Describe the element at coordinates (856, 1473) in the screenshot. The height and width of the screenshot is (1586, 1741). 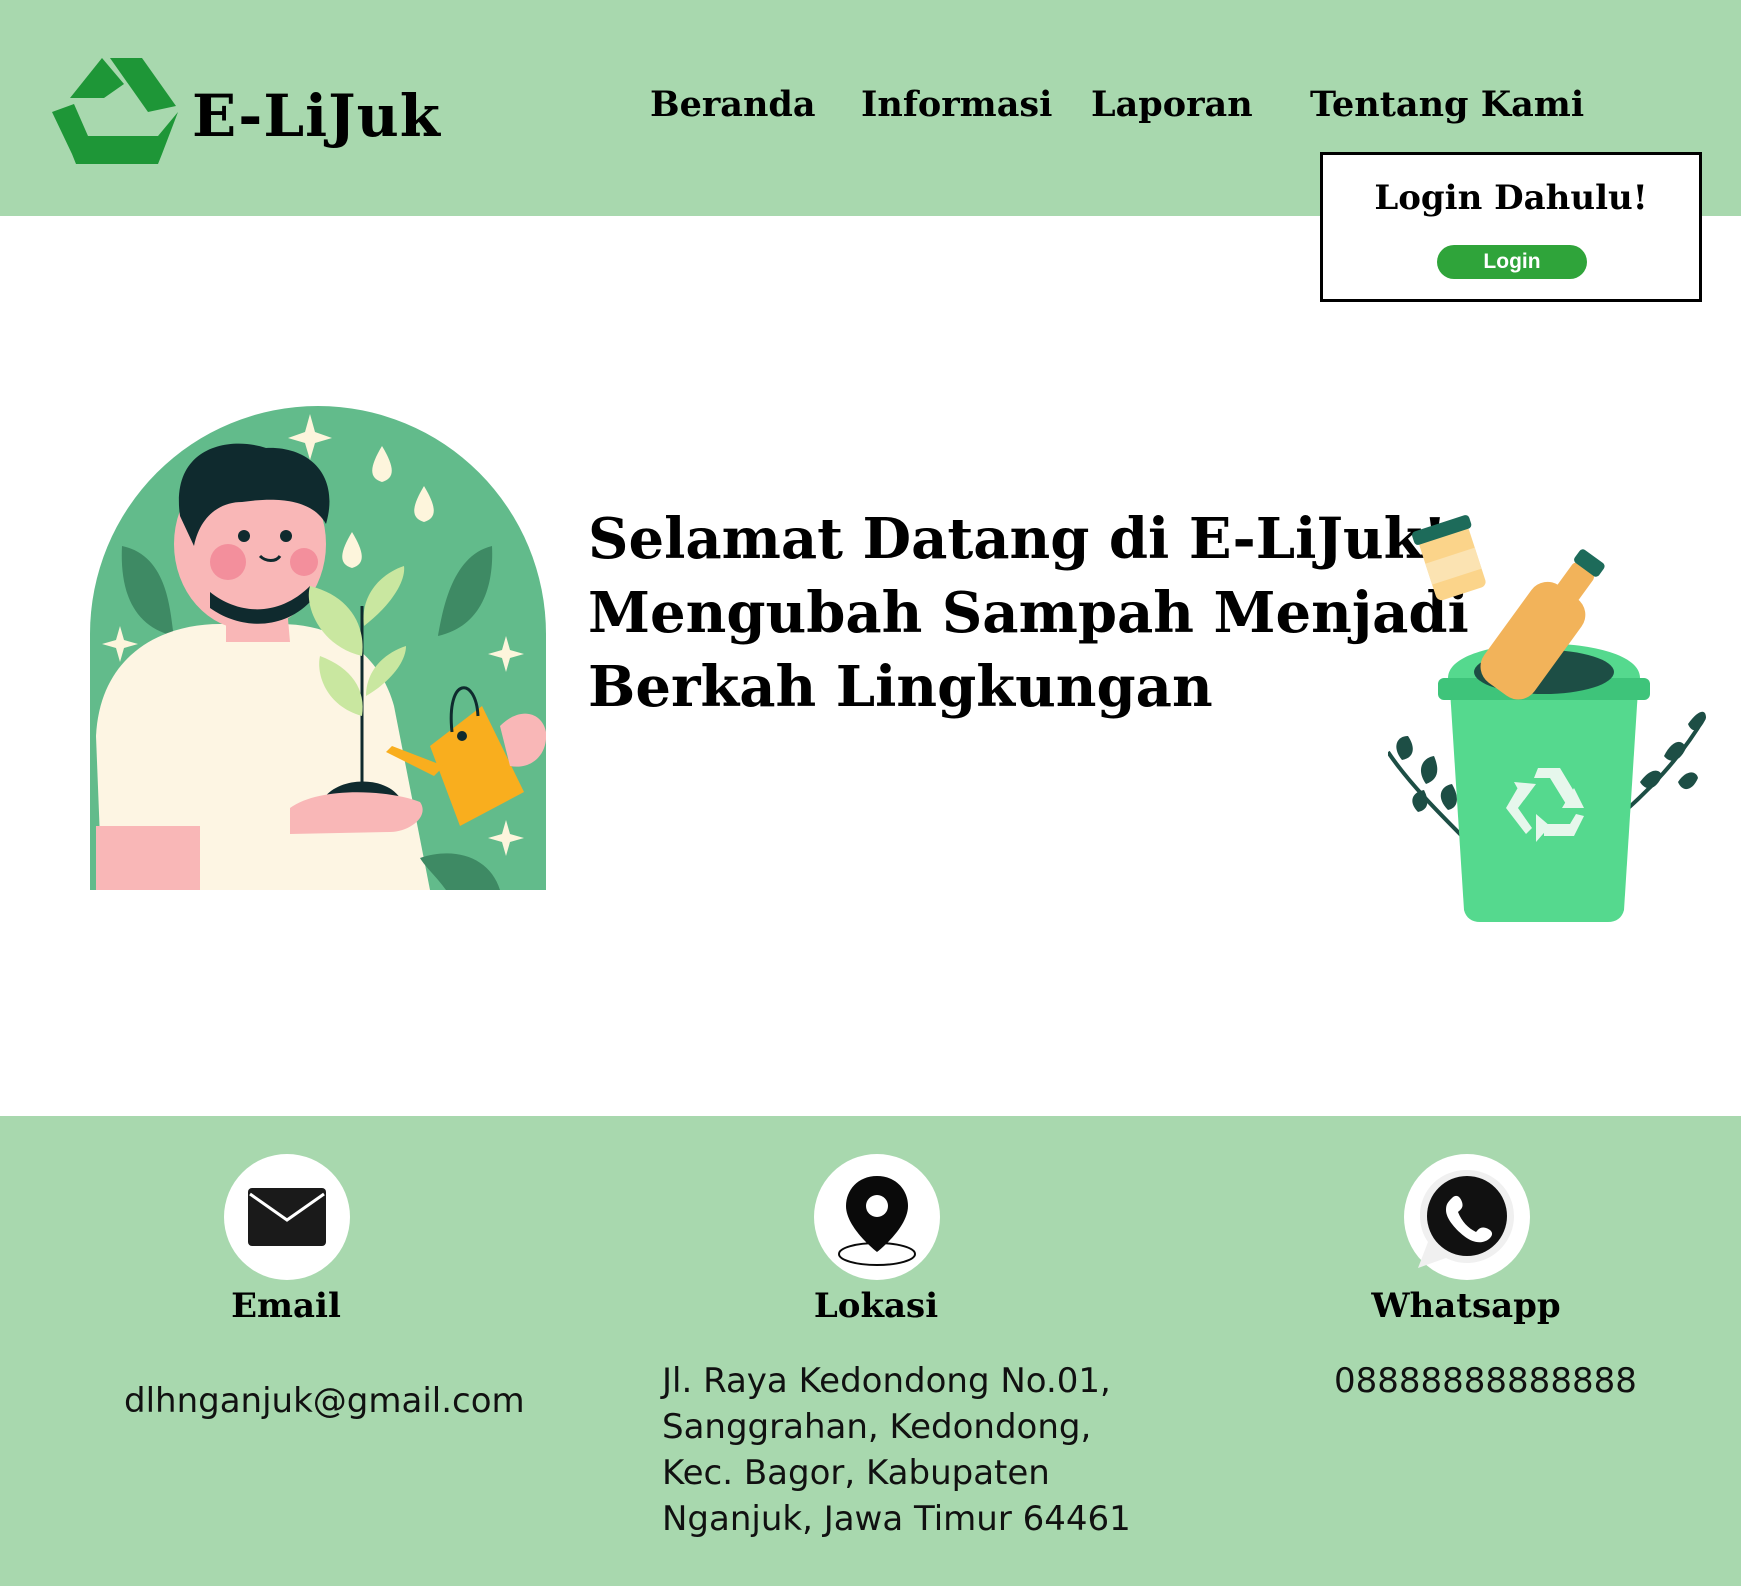
I see `address-line: Kec. Bagor, Kabupaten` at that location.